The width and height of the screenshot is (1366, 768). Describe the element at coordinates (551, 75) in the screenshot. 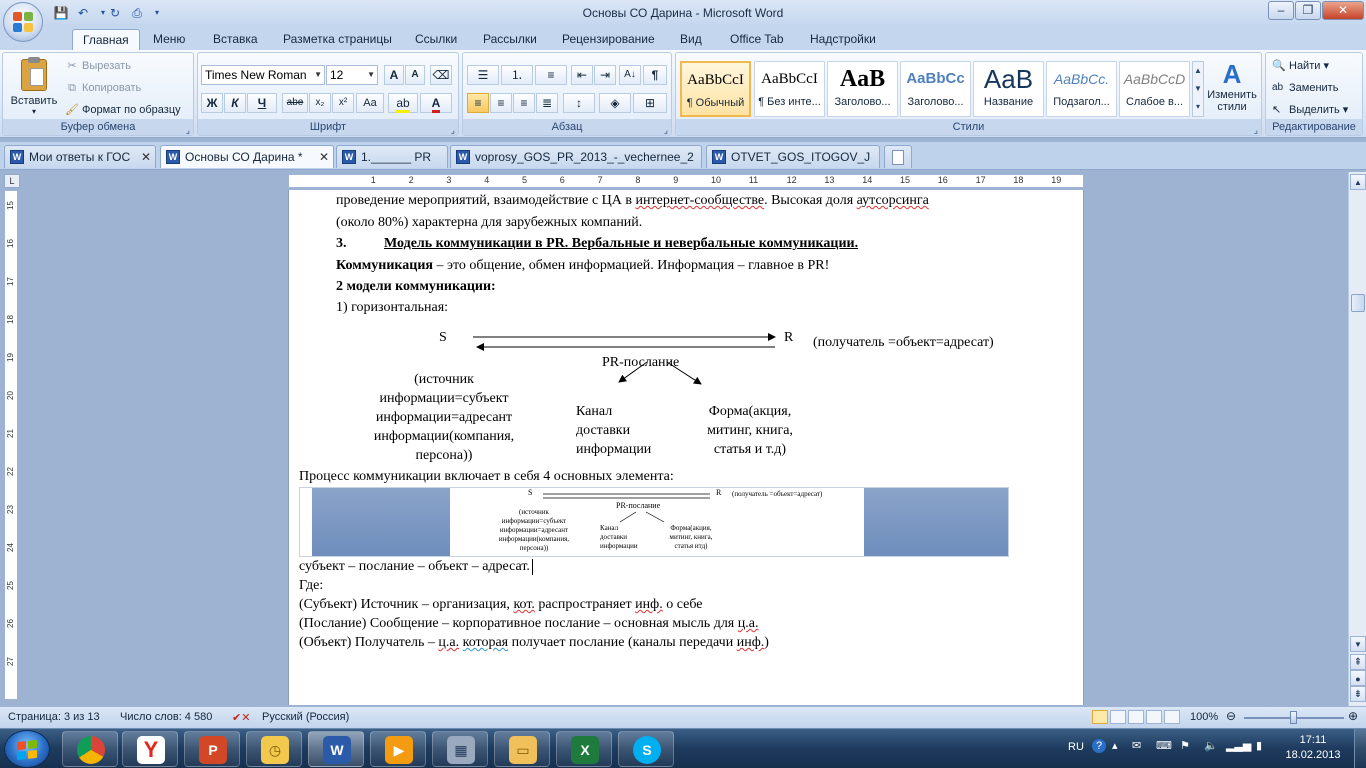

I see `multilevel-list-icon: ≡` at that location.